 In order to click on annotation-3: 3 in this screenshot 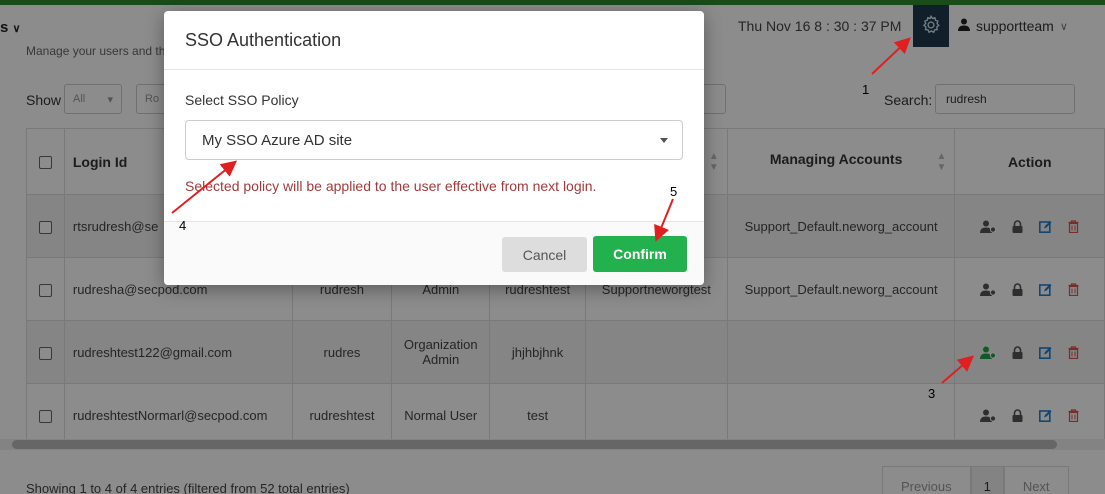, I will do `click(932, 393)`.